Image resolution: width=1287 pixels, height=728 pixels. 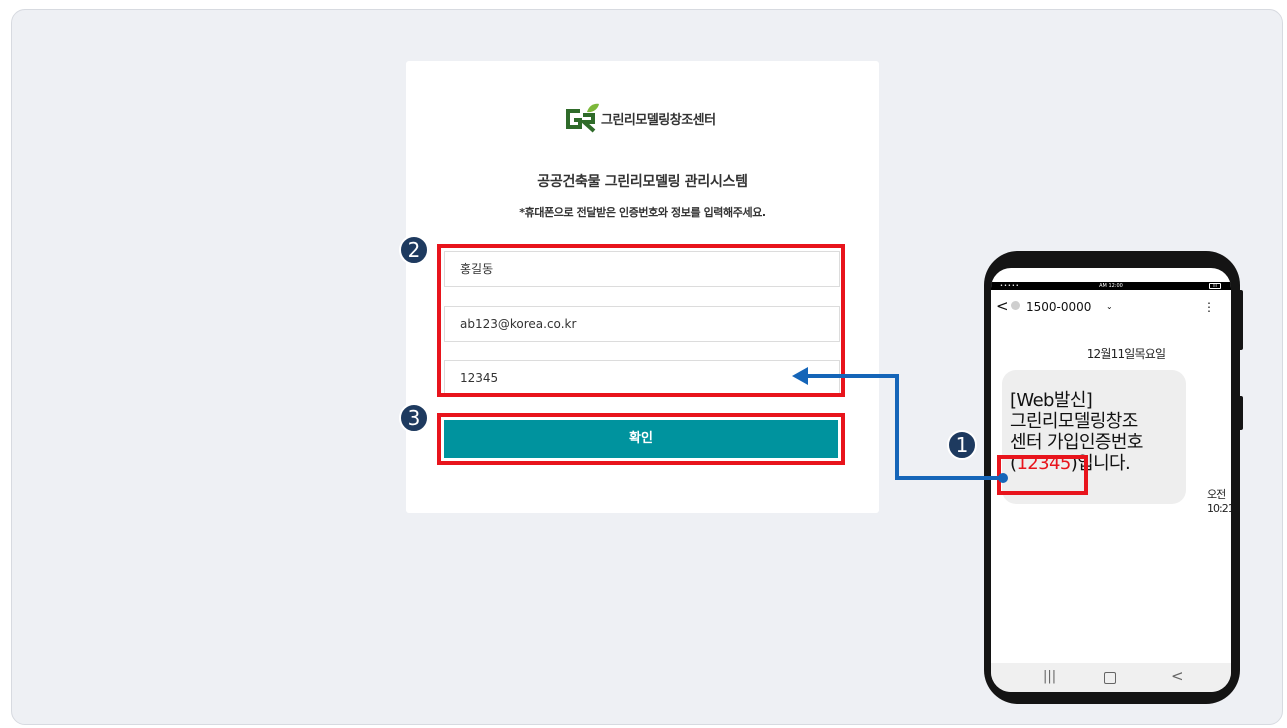 I want to click on step-badge-2: 2, so click(x=414, y=250).